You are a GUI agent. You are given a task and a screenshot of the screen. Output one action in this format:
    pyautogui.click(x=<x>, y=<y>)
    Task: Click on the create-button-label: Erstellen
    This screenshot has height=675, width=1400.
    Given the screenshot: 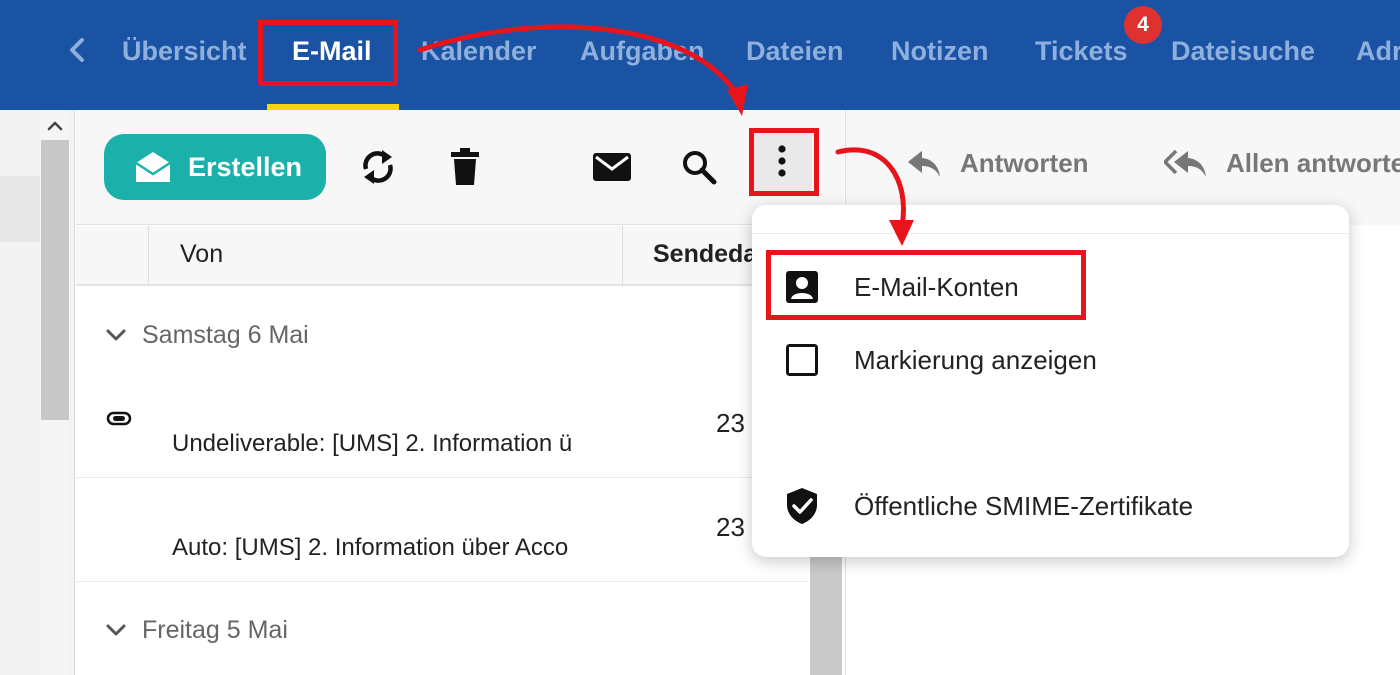 What is the action you would take?
    pyautogui.click(x=245, y=166)
    